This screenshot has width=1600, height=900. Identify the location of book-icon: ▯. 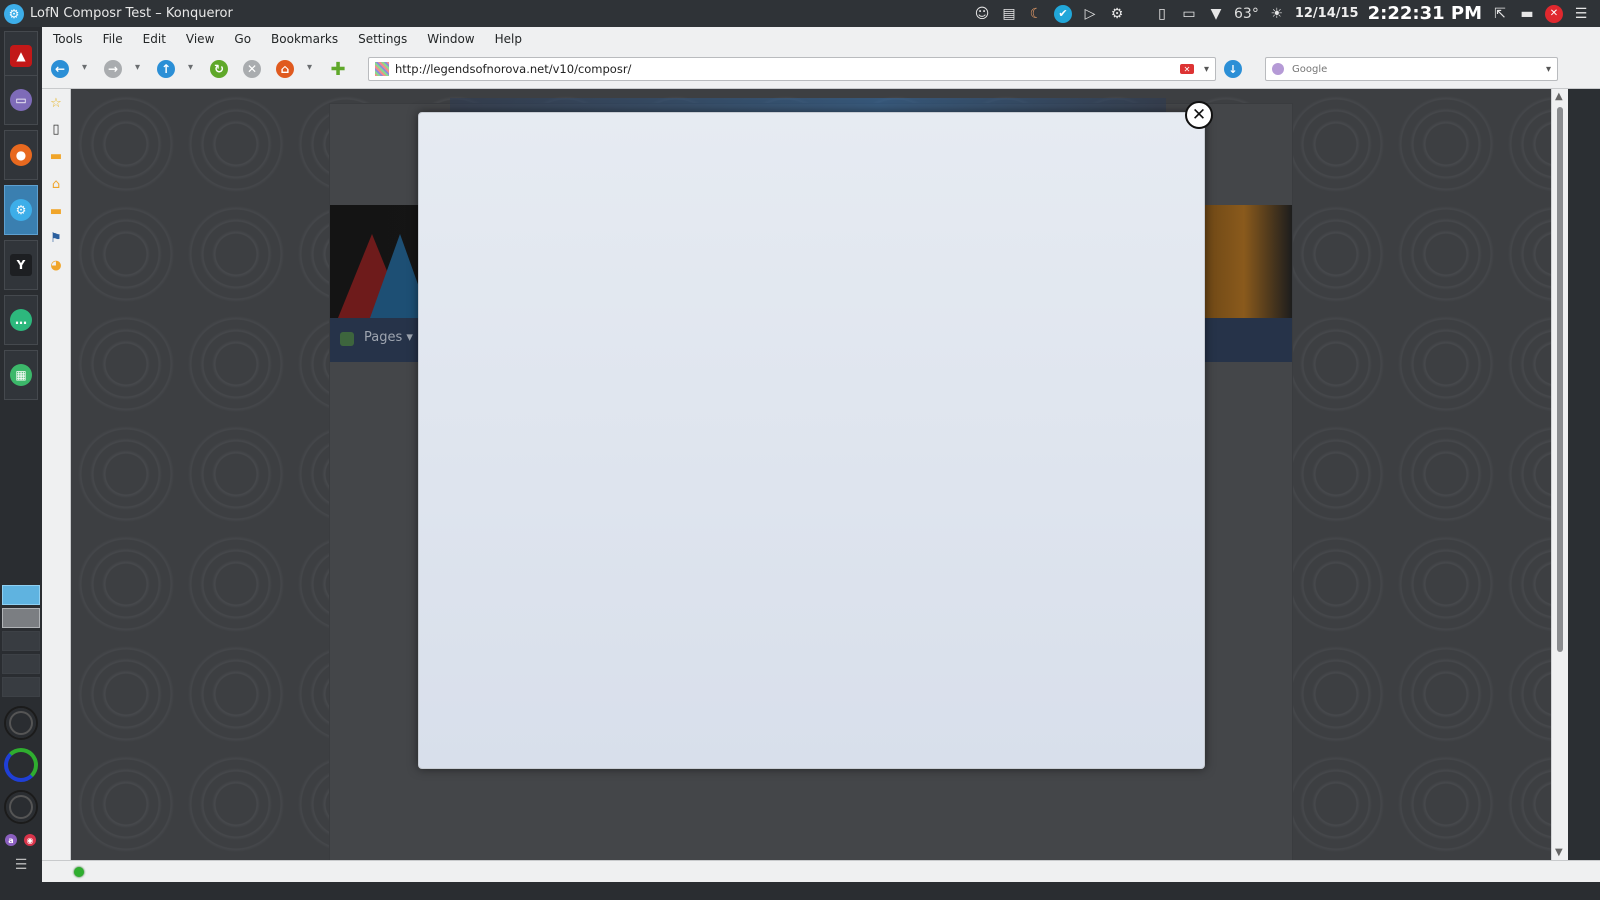
(56, 129).